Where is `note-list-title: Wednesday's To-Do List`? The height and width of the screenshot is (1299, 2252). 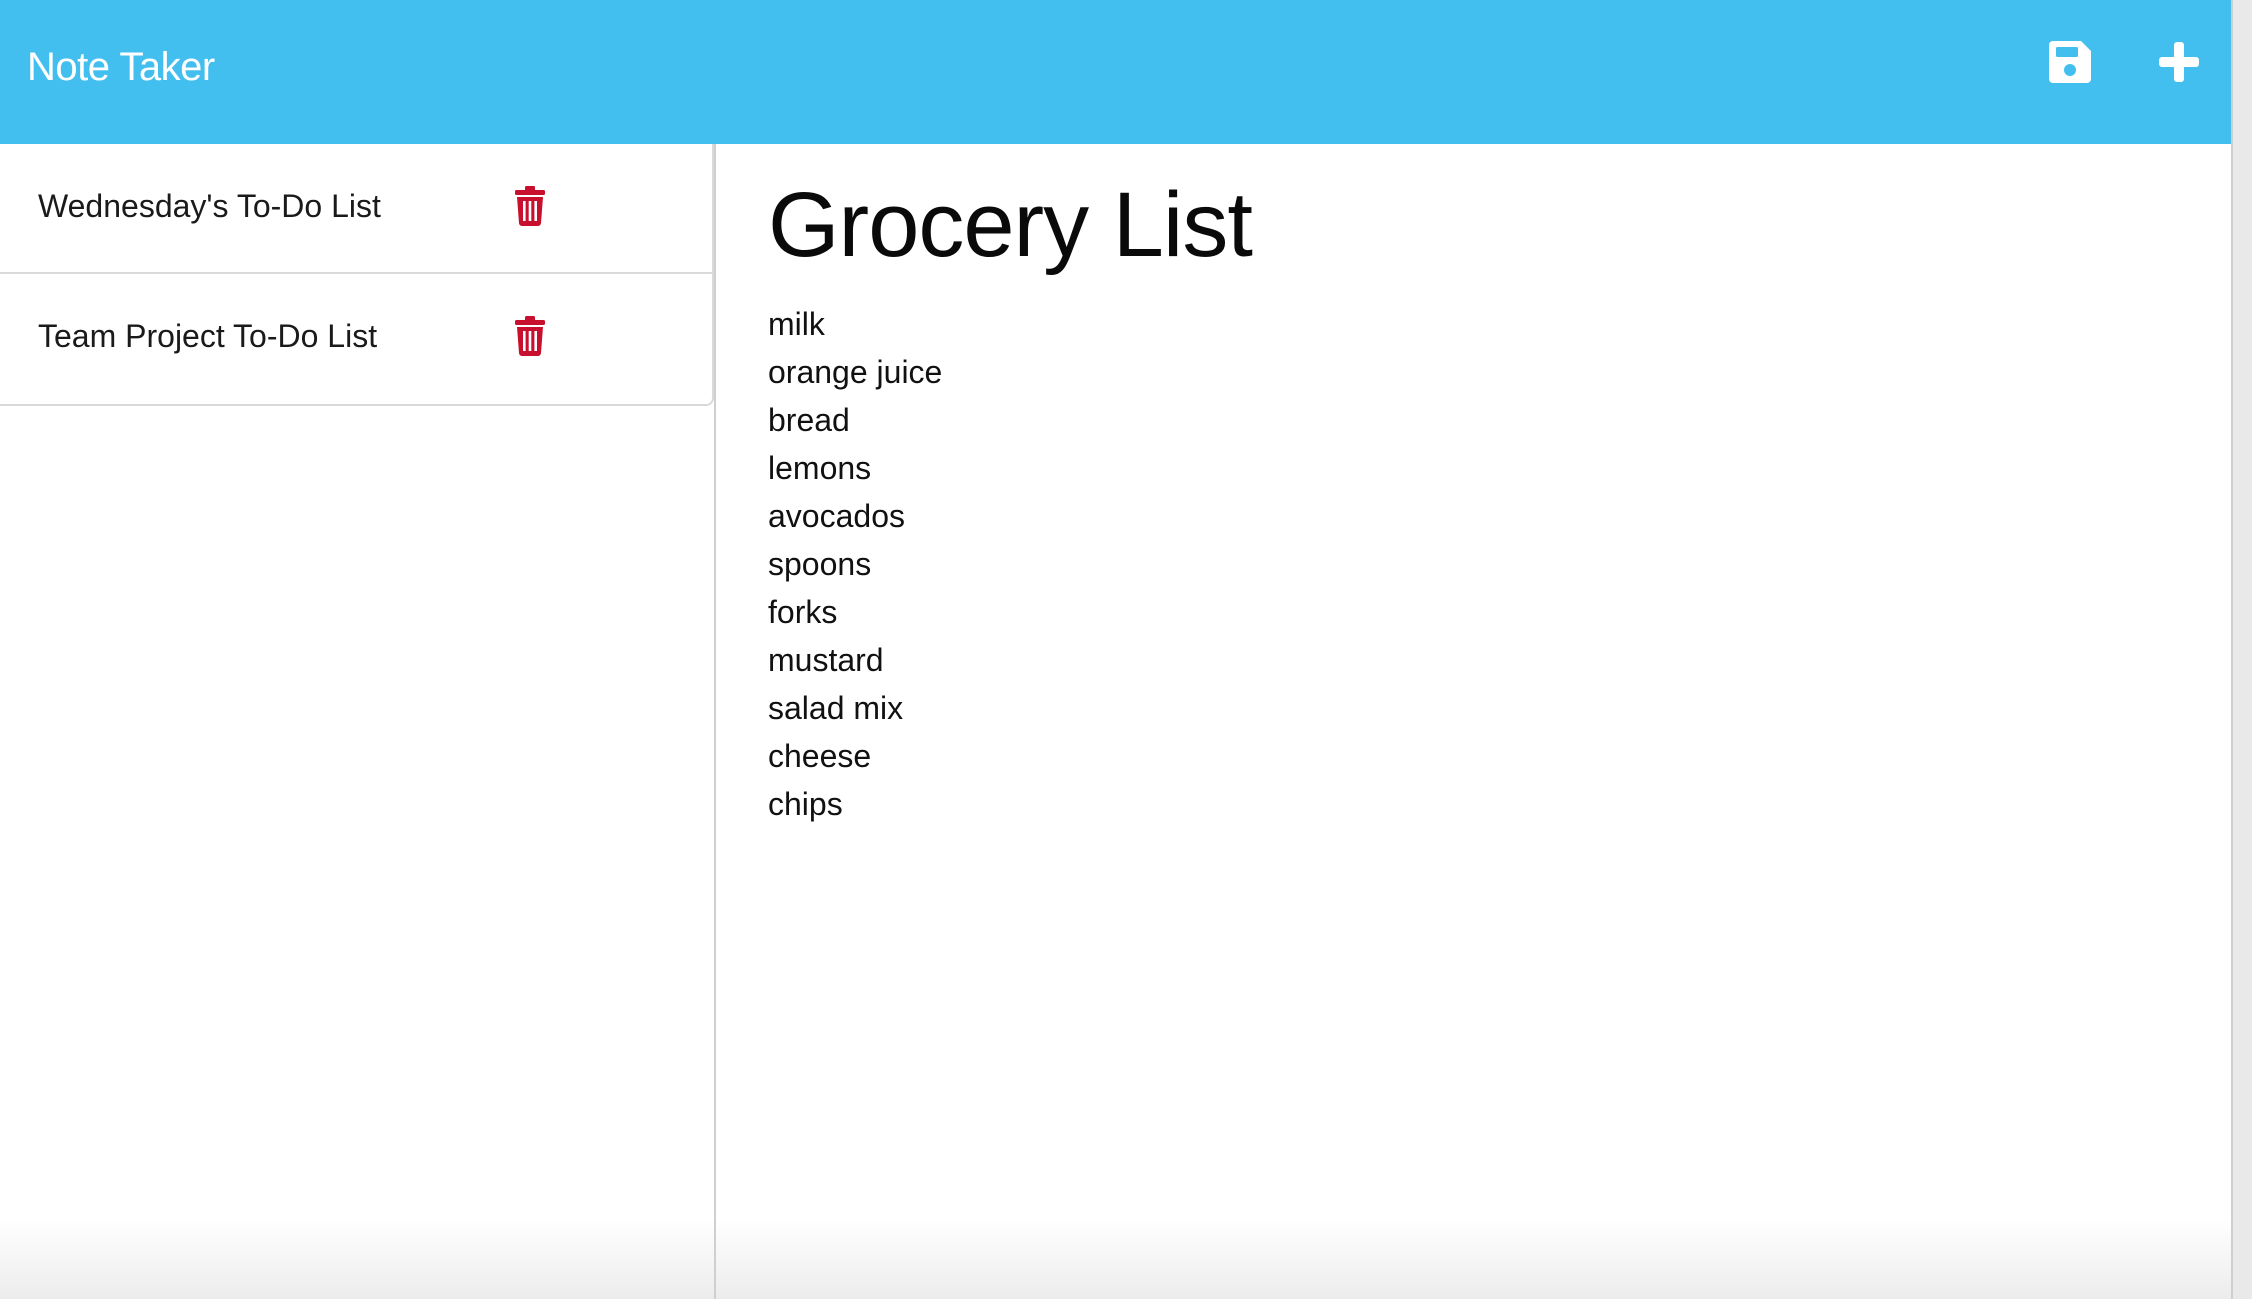
note-list-title: Wednesday's To-Do List is located at coordinates (209, 206).